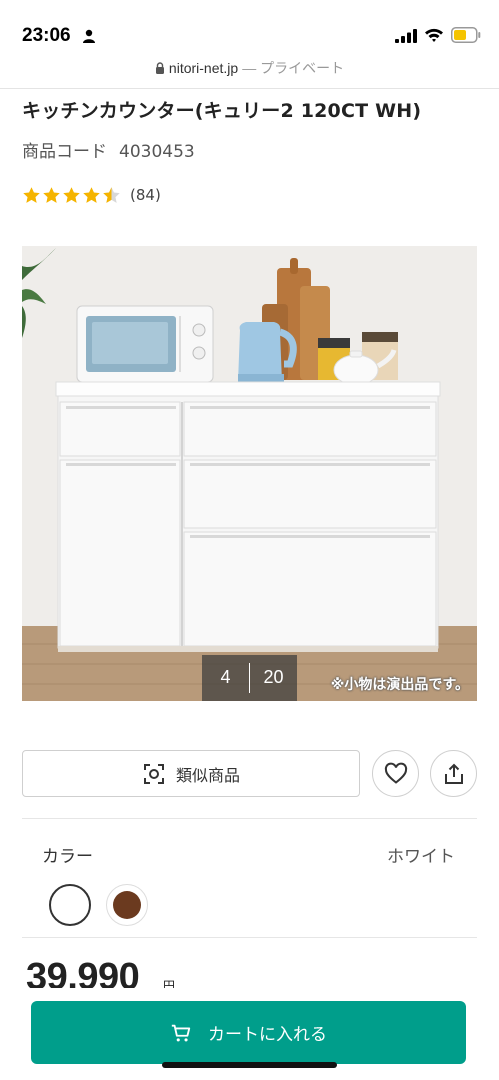 The image size is (499, 1080). I want to click on color-swatch-white, so click(70, 905).